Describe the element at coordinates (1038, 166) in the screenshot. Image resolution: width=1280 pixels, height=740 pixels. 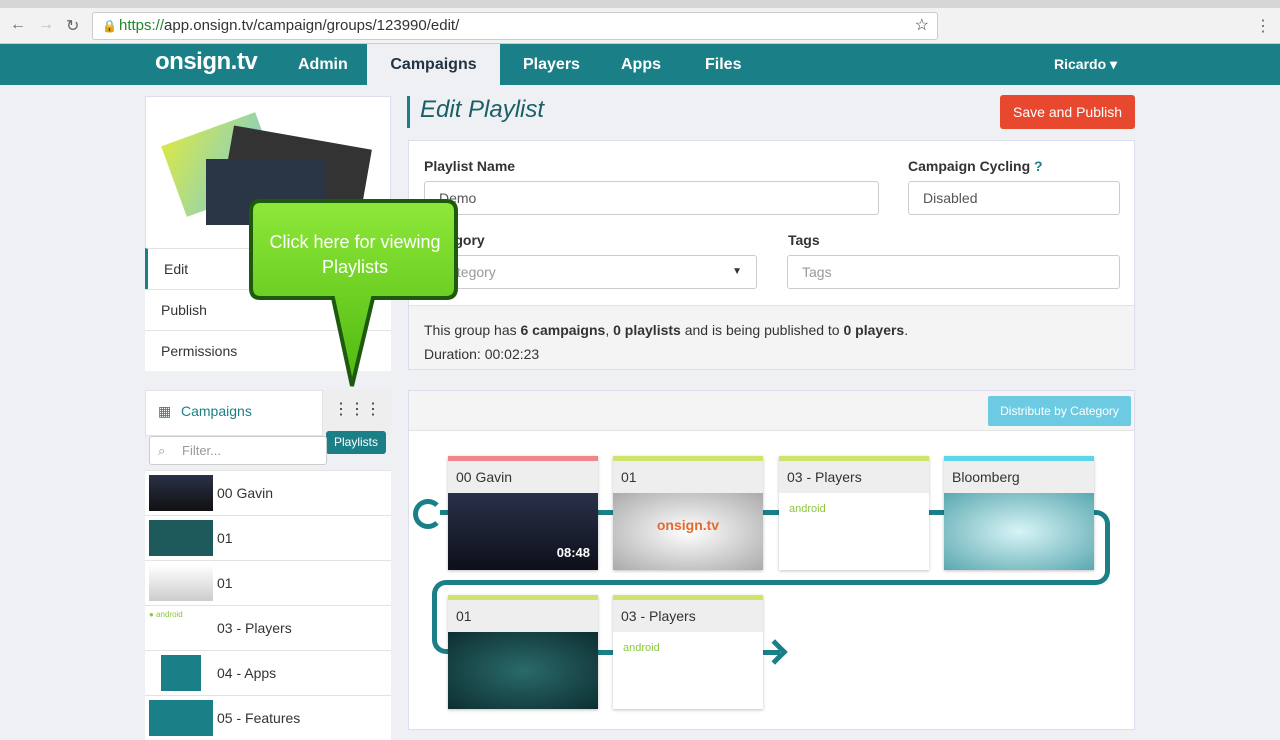
I see `help-icon: ?` at that location.